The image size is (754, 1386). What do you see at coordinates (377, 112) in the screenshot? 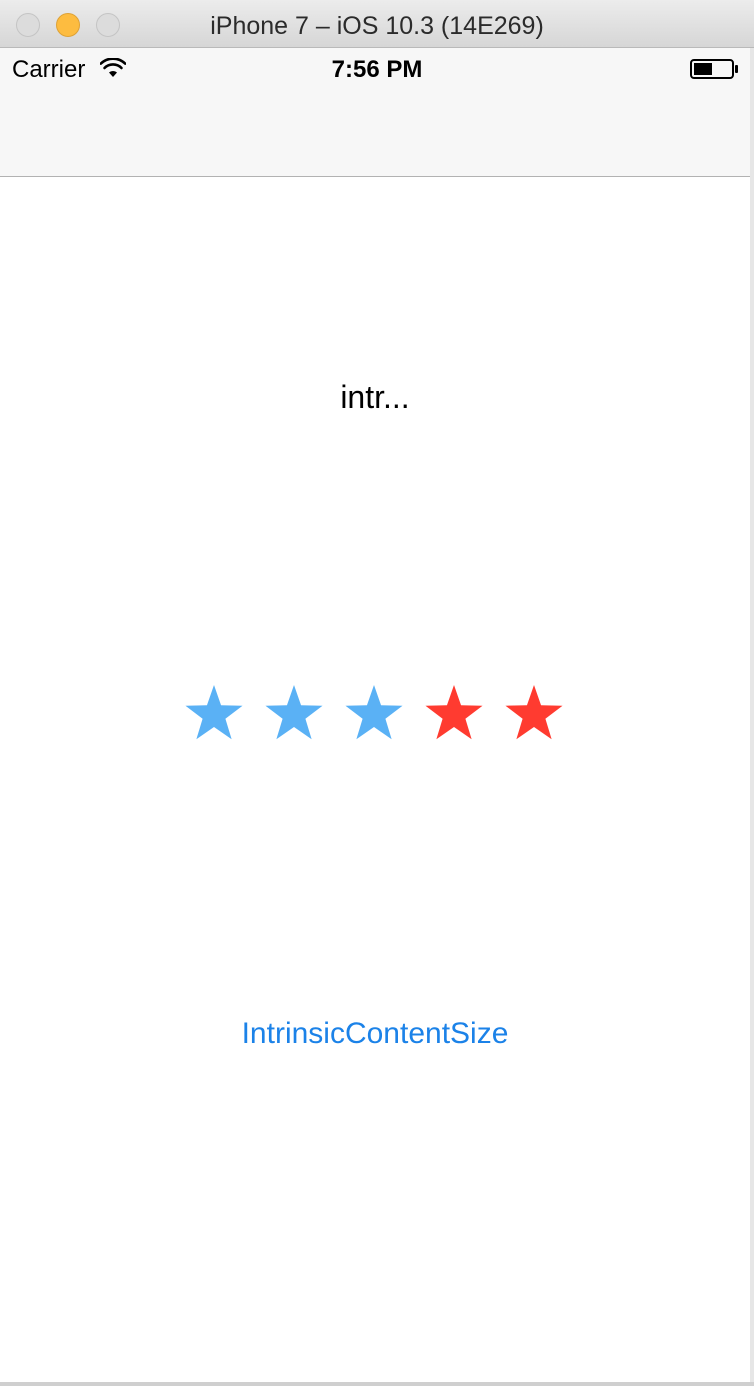
I see `navigation-bar: Carrier 7:56 PM` at bounding box center [377, 112].